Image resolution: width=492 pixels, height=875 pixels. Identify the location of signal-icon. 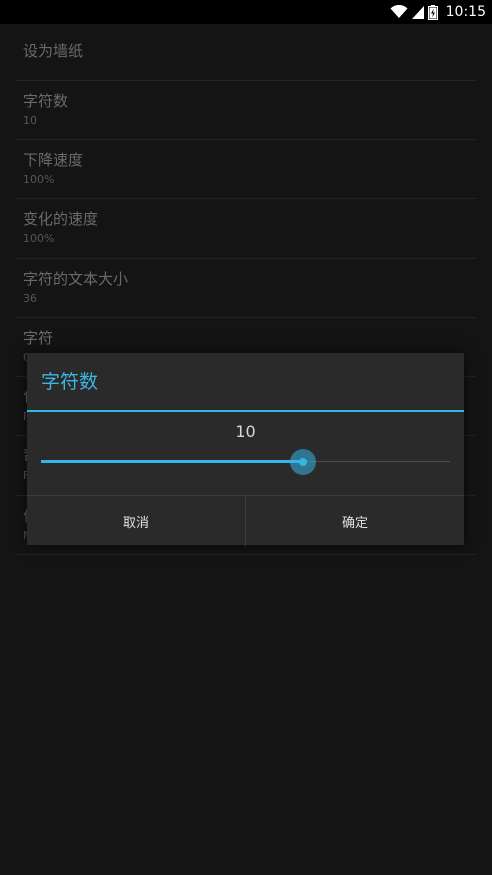
(417, 12).